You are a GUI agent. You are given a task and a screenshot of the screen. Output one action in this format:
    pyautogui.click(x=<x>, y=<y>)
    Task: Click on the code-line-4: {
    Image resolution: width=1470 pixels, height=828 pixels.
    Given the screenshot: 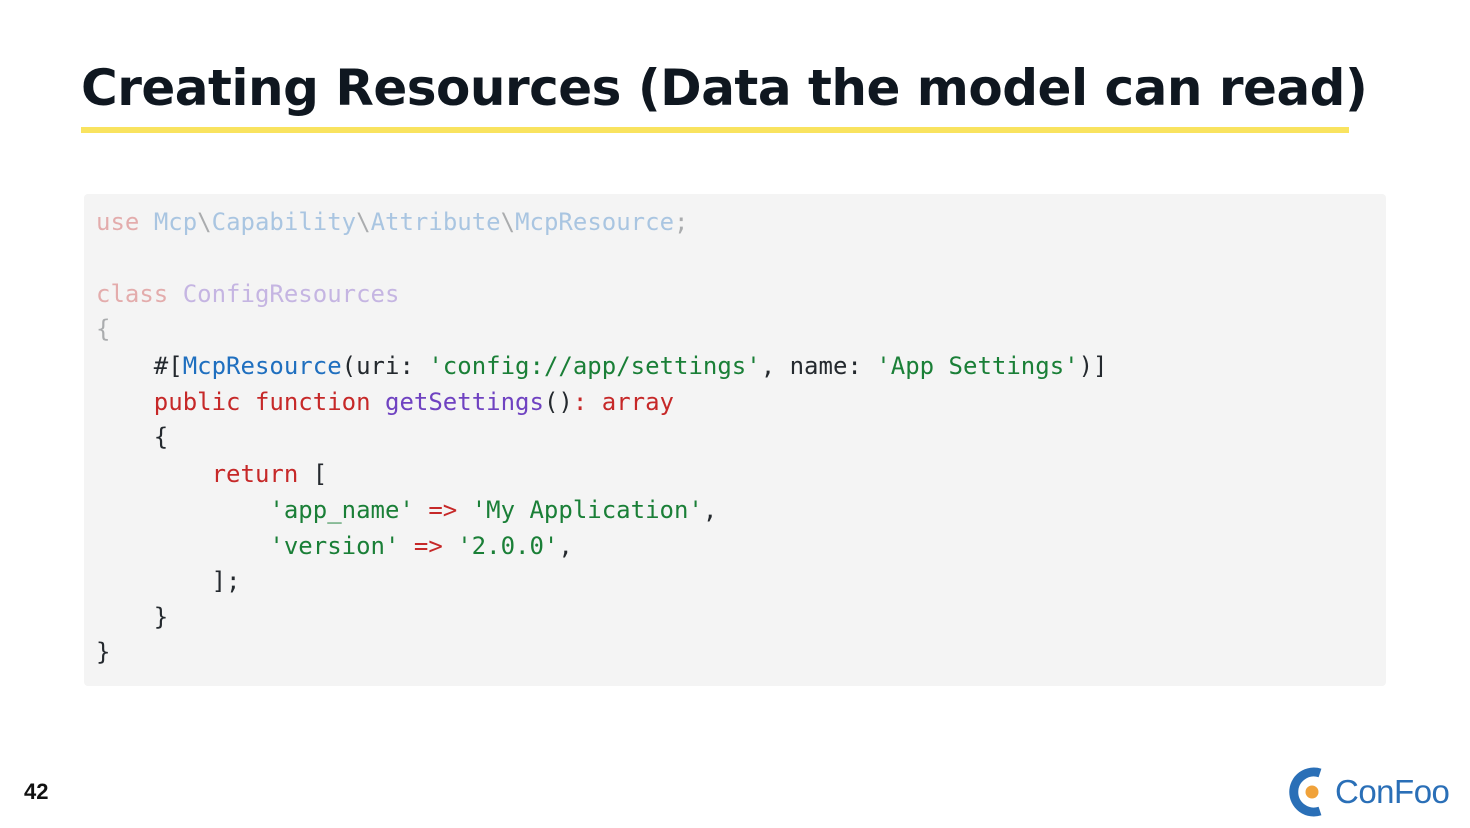 What is the action you would take?
    pyautogui.click(x=103, y=329)
    